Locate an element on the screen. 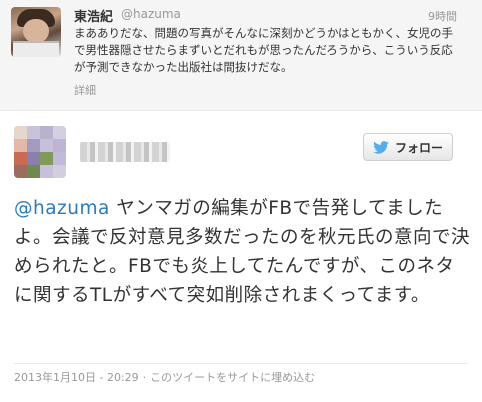 The width and height of the screenshot is (482, 402). embed-tweet-link: このツイートをサイトに埋め込む is located at coordinates (232, 377).